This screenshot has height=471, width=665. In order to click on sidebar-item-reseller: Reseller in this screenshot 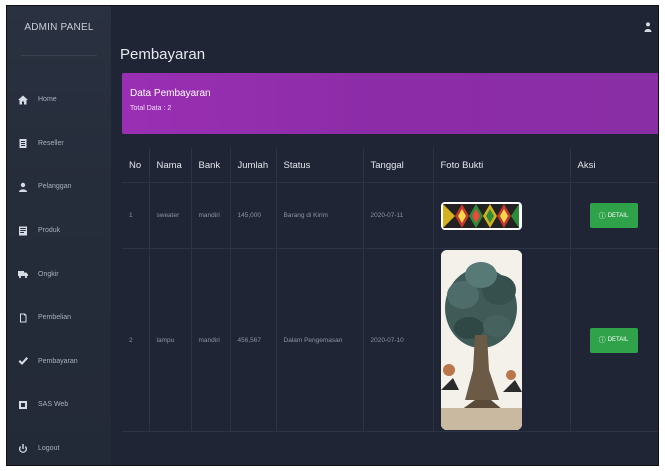, I will do `click(59, 144)`.